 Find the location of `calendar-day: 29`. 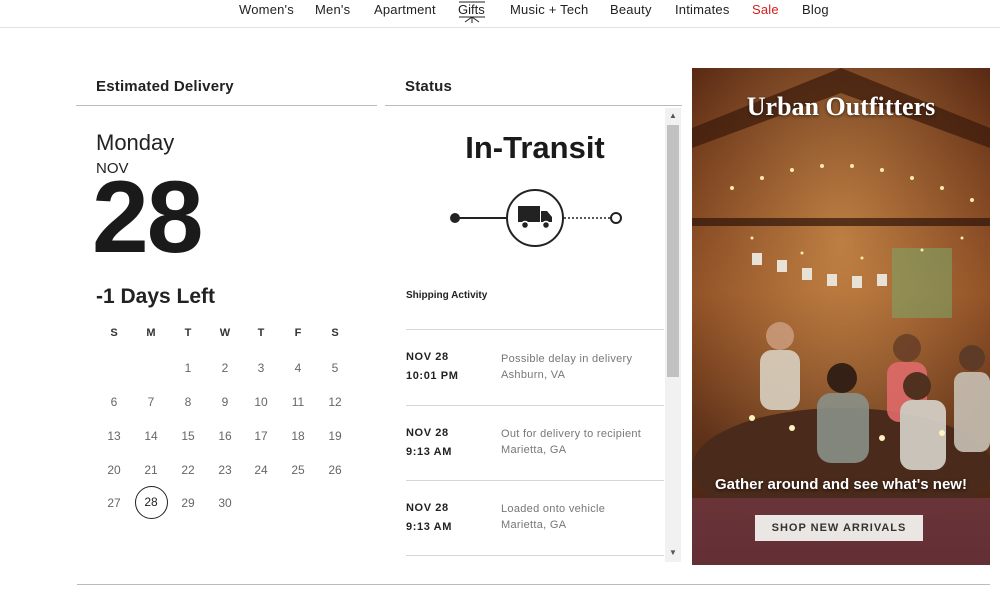

calendar-day: 29 is located at coordinates (188, 503).